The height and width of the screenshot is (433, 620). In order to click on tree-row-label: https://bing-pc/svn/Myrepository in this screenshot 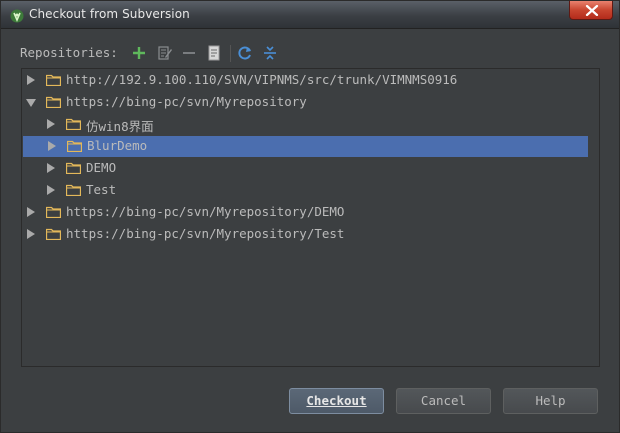, I will do `click(186, 101)`.